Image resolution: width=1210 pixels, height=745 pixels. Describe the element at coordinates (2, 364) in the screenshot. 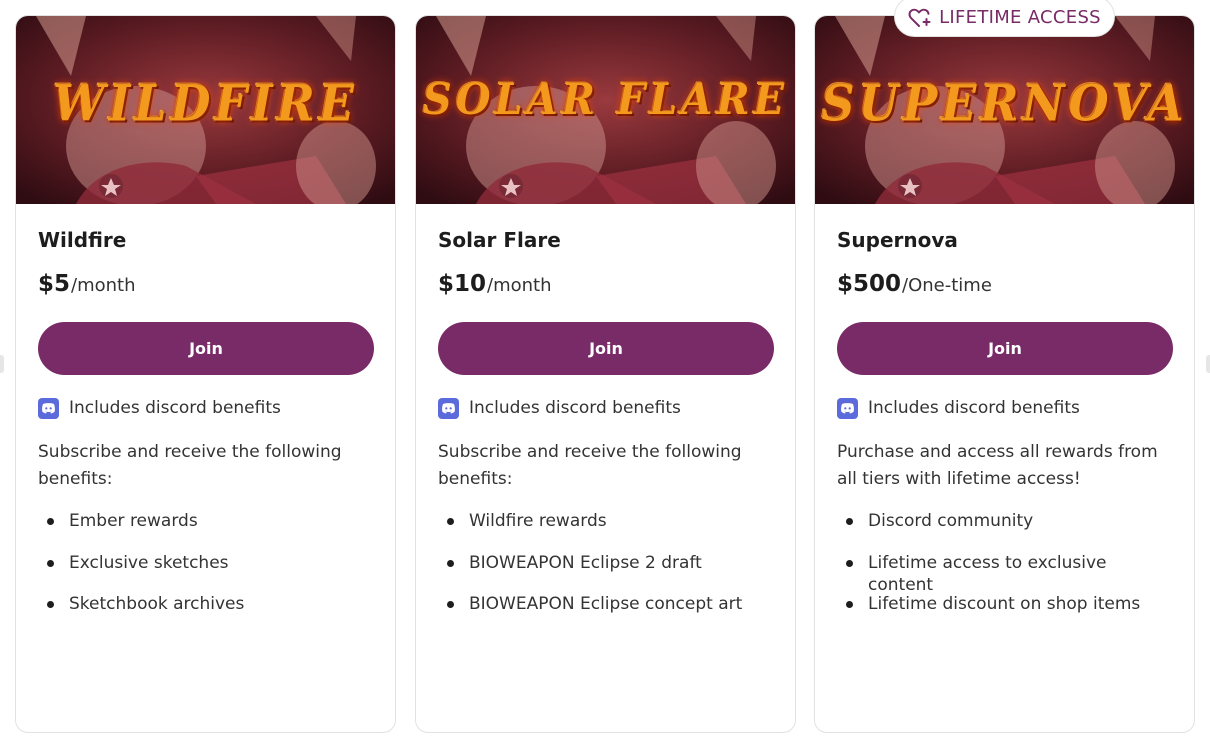

I see `carousel-prev-arrow` at that location.